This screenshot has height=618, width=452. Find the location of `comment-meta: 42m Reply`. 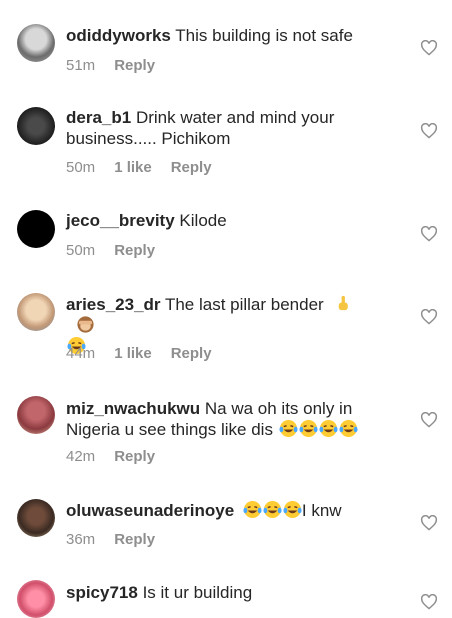

comment-meta: 42m Reply is located at coordinates (120, 456).